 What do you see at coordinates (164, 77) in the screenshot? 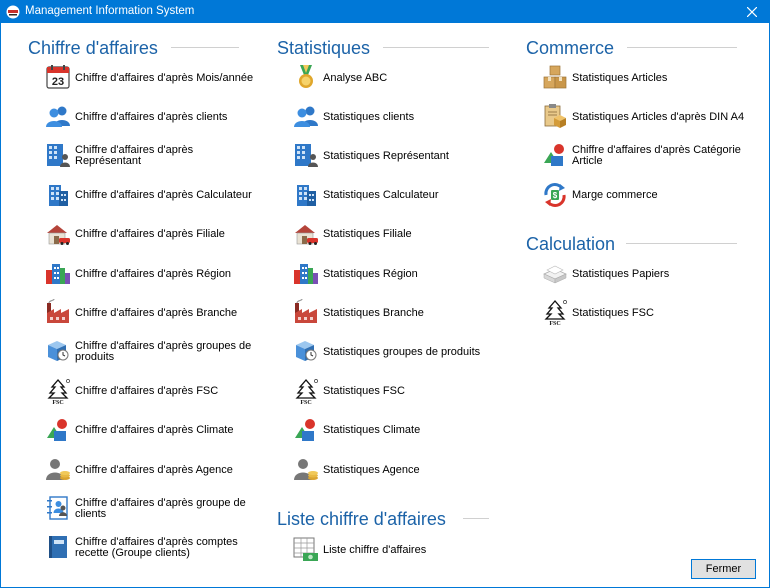
I see `menu-item-label: Chiffre d'affaires d'après Mois/année` at bounding box center [164, 77].